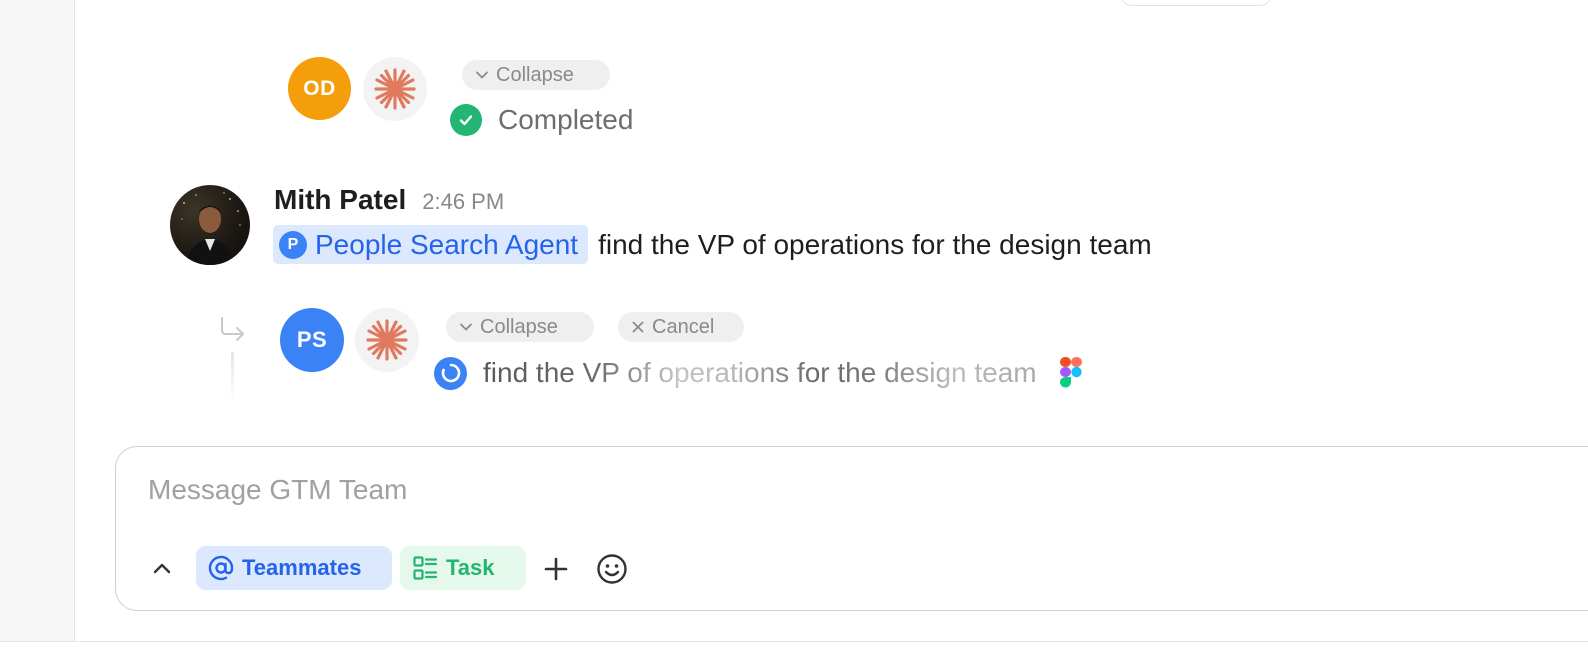  What do you see at coordinates (566, 119) in the screenshot?
I see `status-label: Completed` at bounding box center [566, 119].